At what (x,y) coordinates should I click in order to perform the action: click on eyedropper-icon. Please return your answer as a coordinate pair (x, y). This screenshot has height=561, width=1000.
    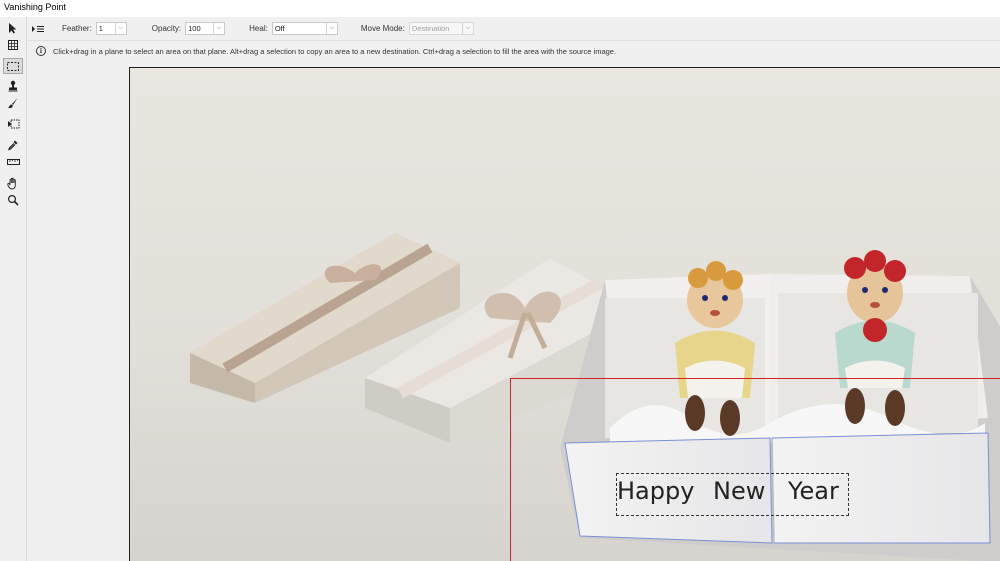
    Looking at the image, I should click on (13, 145).